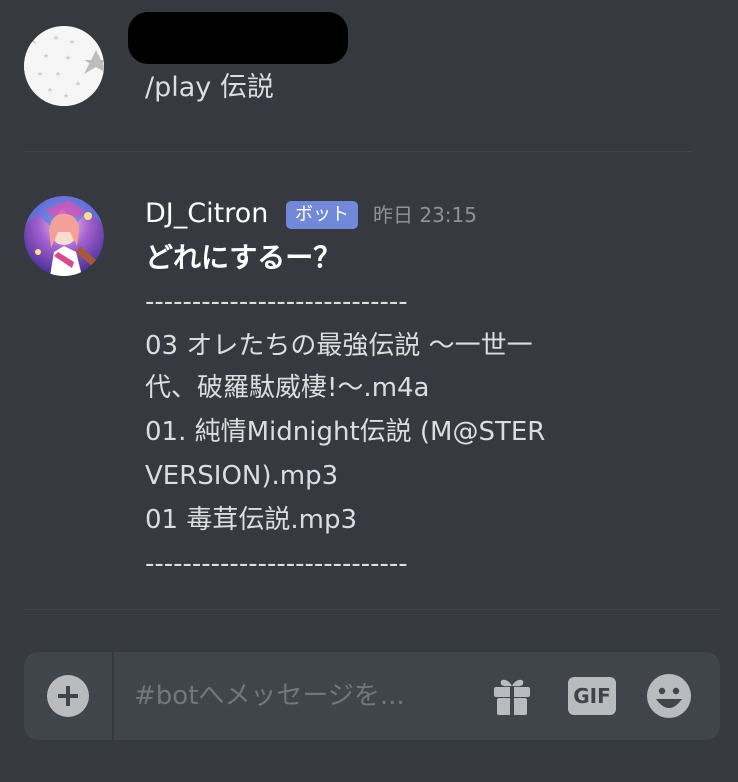  Describe the element at coordinates (243, 257) in the screenshot. I see `message-heading: どれにするー？` at that location.